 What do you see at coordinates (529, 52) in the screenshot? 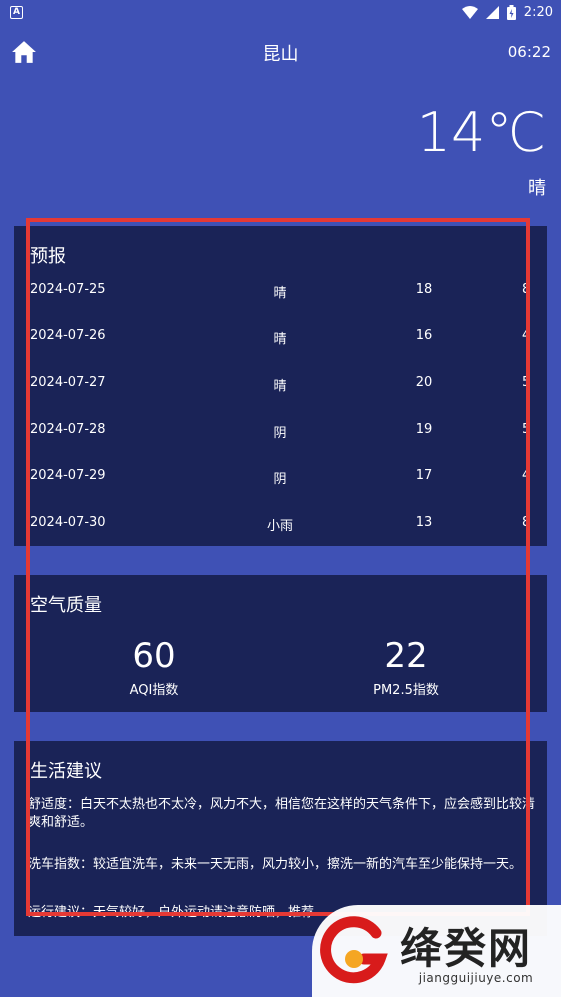
I see `update-time: 06:22` at bounding box center [529, 52].